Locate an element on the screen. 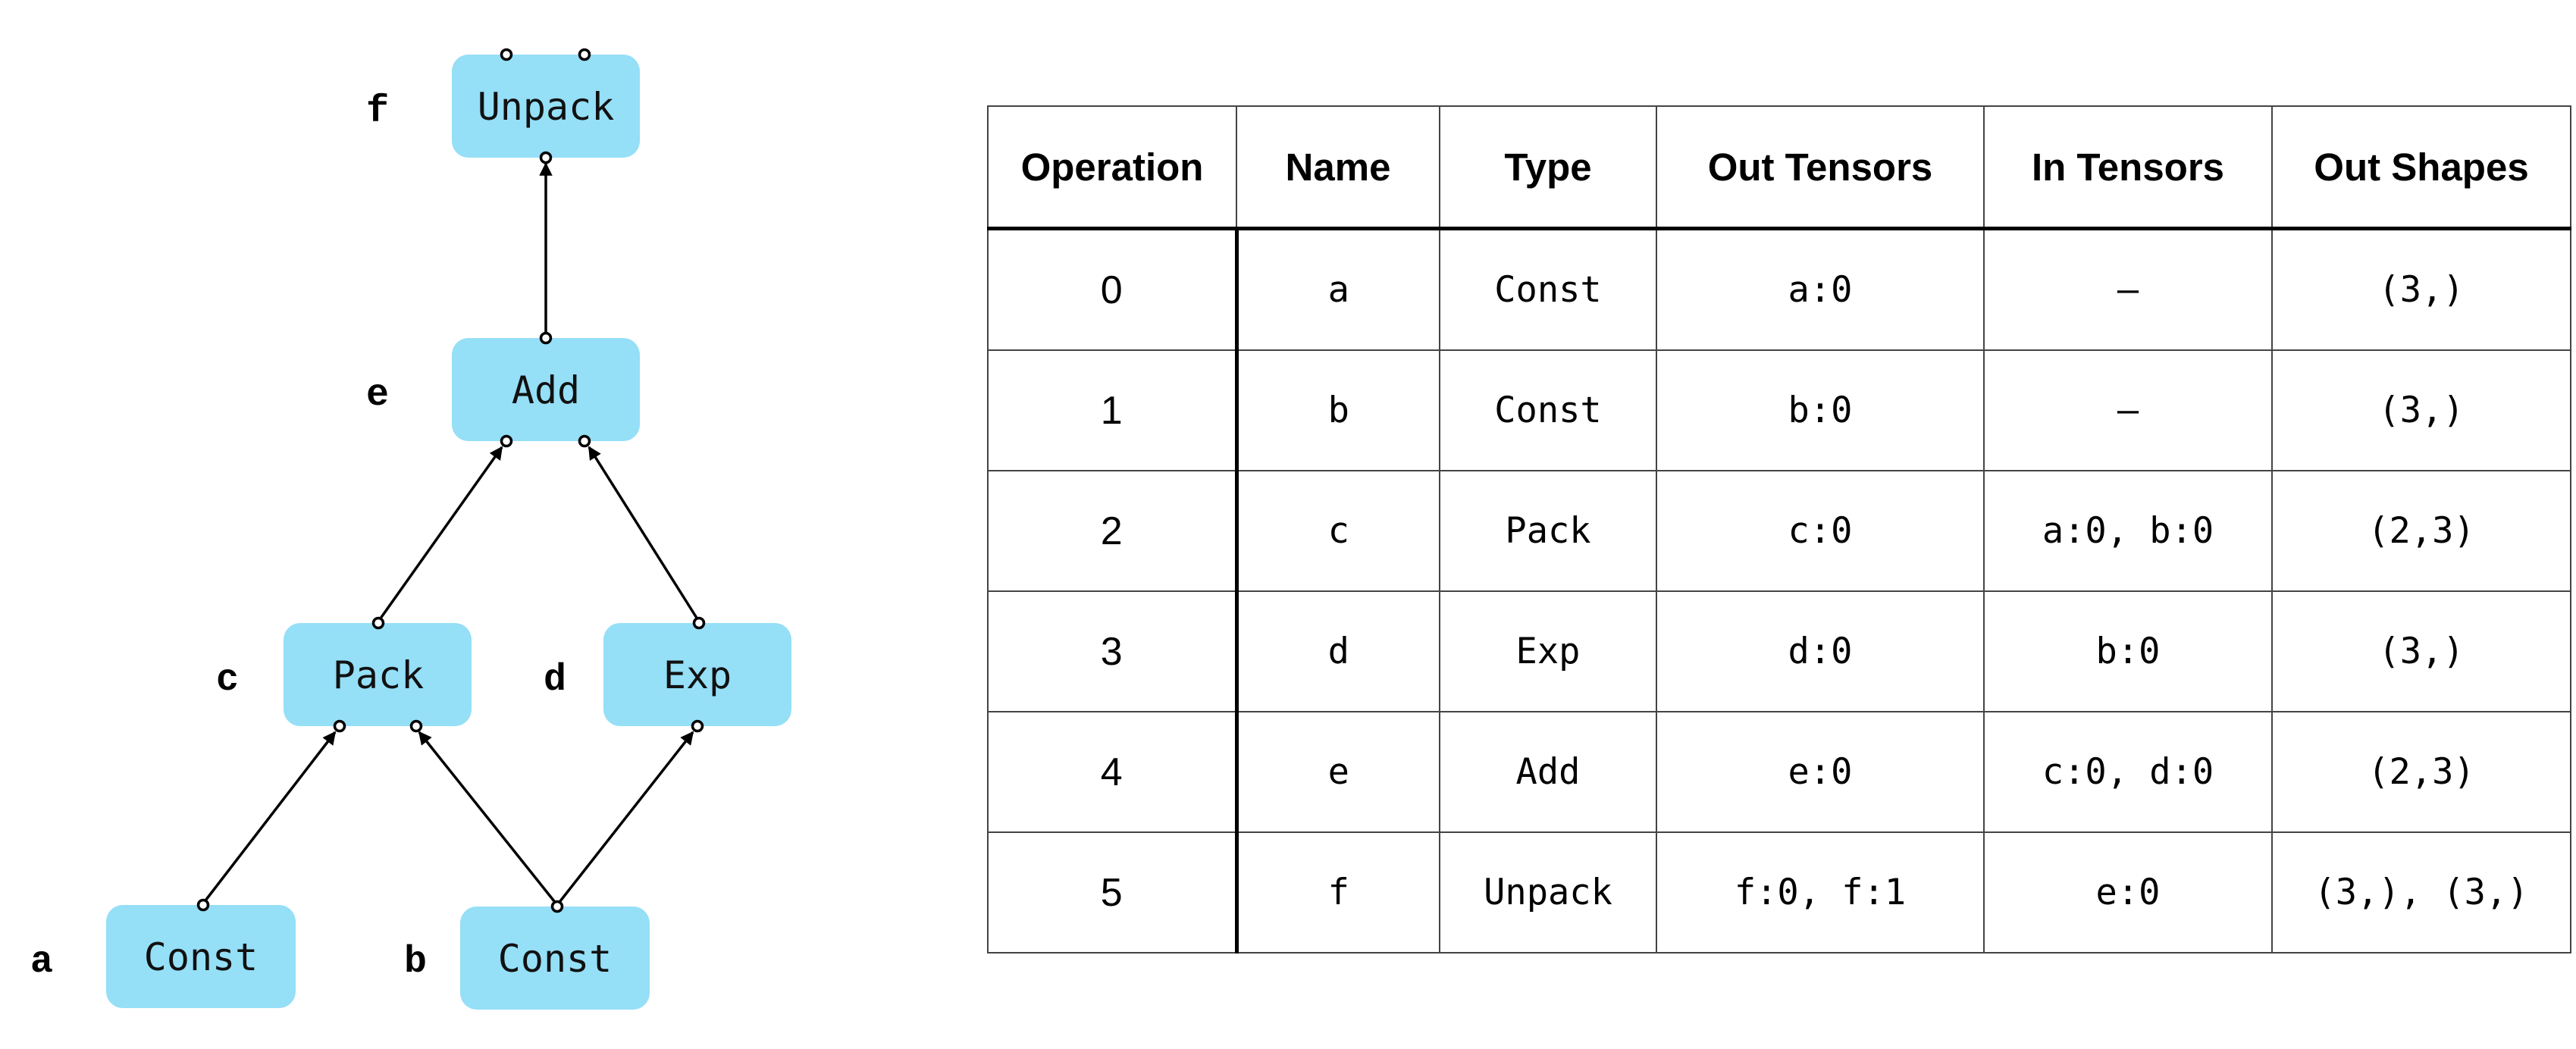 Image resolution: width=2576 pixels, height=1049 pixels. port-b-out is located at coordinates (557, 906).